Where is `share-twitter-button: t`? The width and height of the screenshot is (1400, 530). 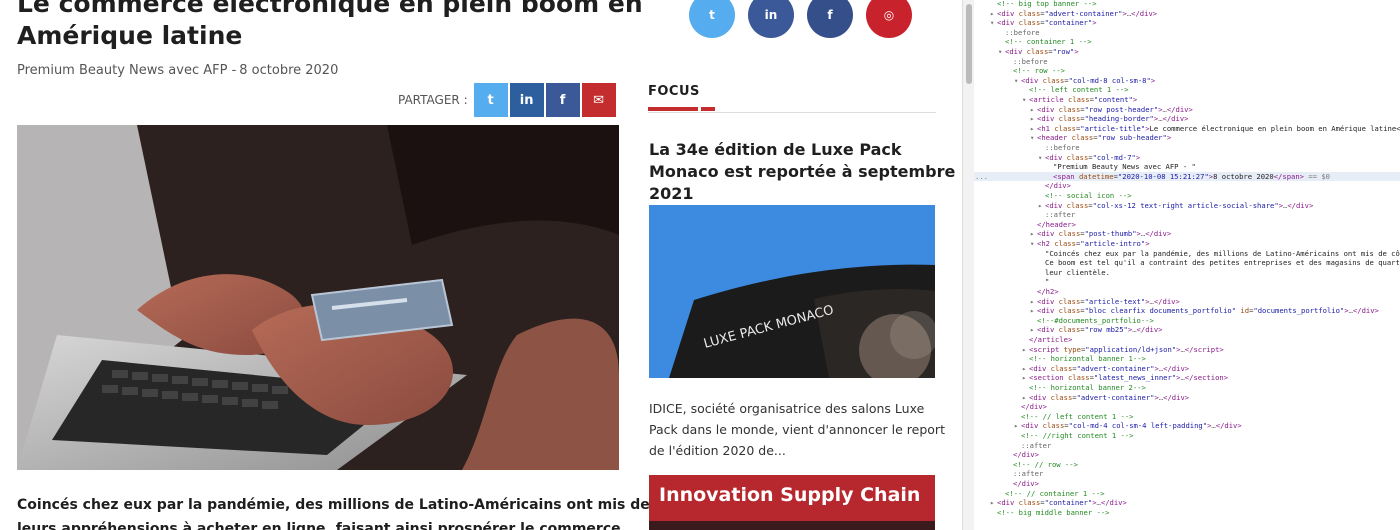
share-twitter-button: t is located at coordinates (490, 100).